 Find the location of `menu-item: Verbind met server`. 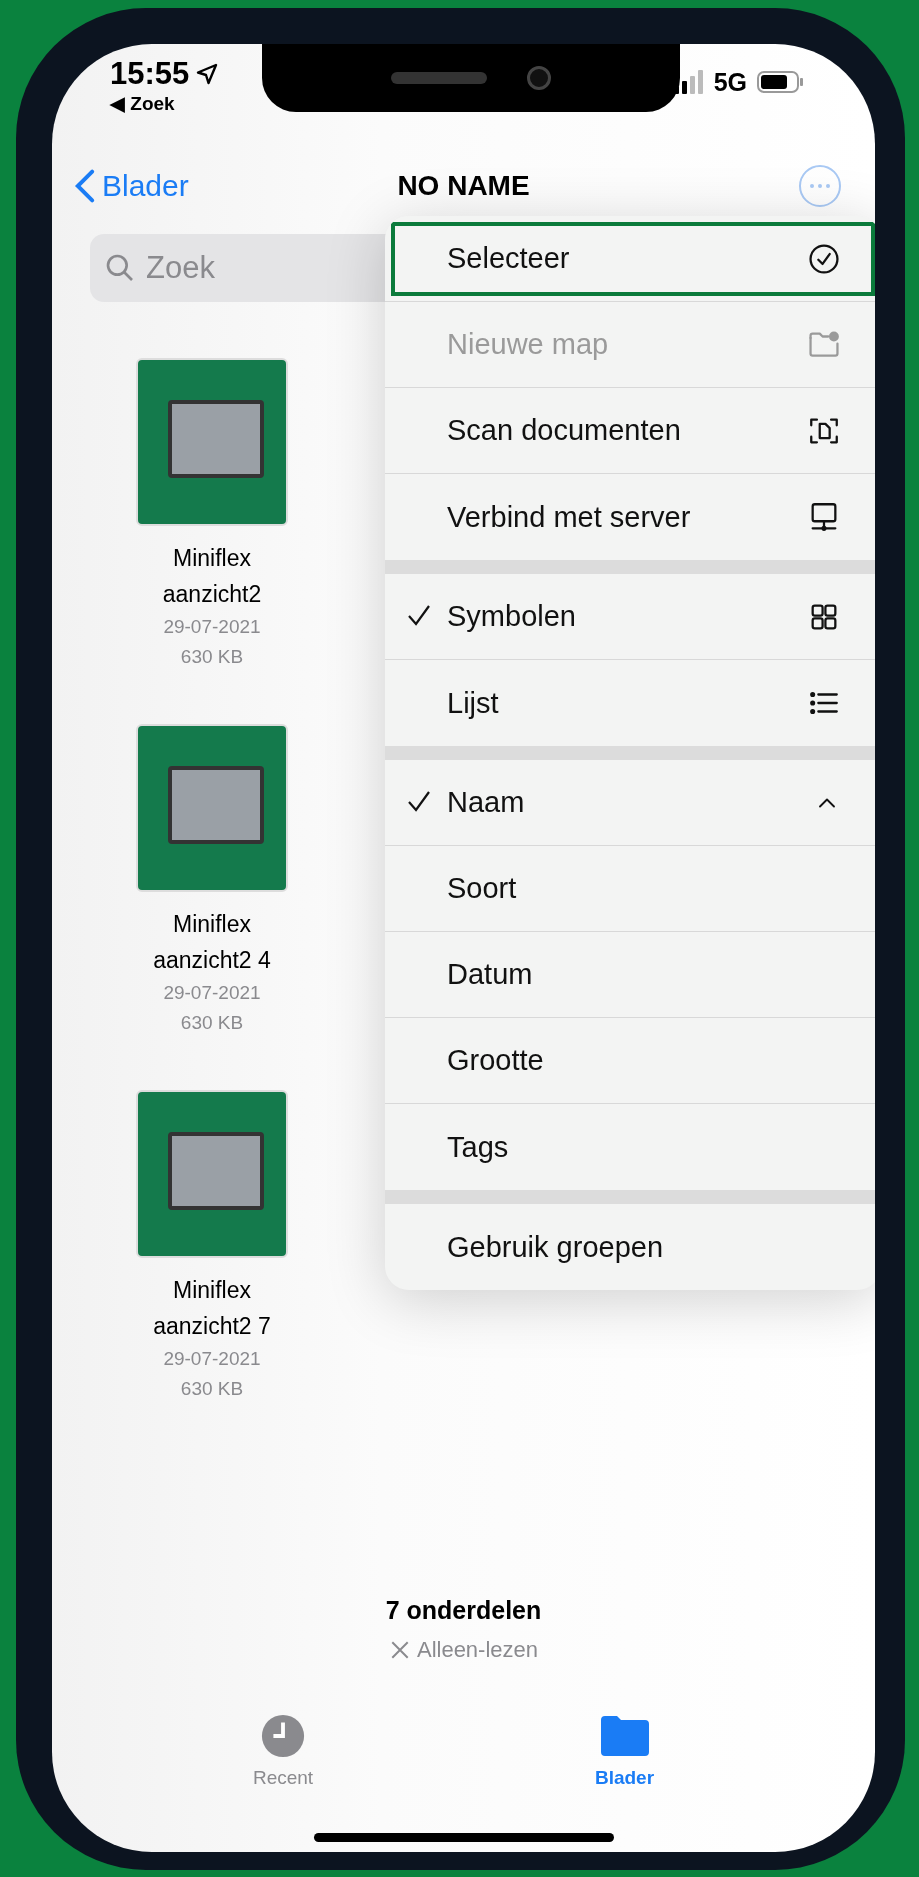

menu-item: Verbind met server is located at coordinates (630, 517).